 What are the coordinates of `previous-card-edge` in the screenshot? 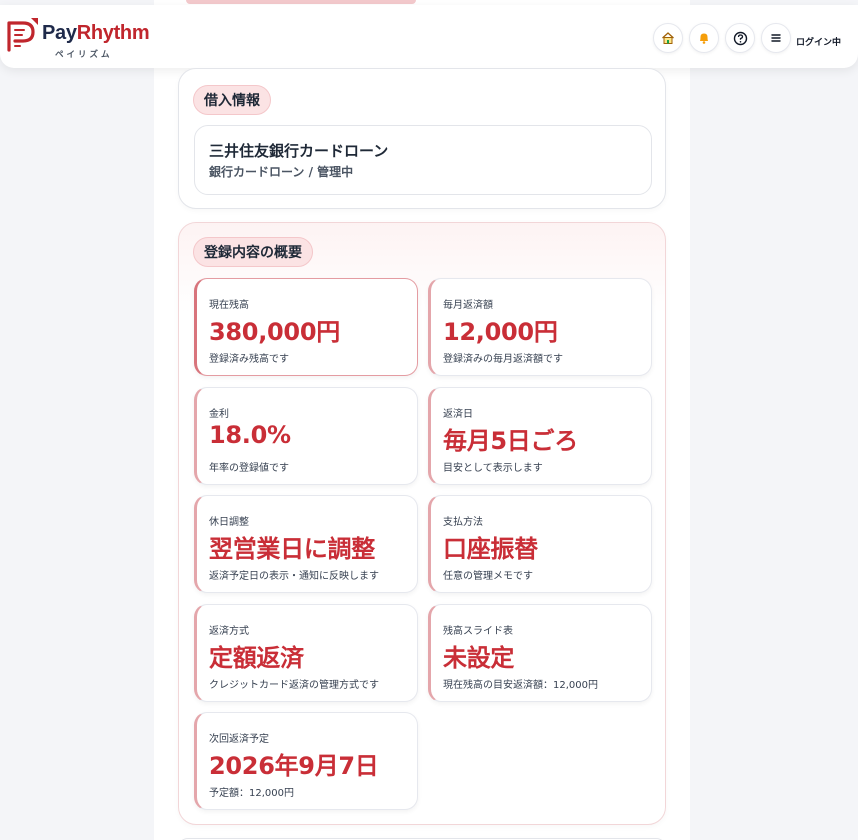 It's located at (301, 2).